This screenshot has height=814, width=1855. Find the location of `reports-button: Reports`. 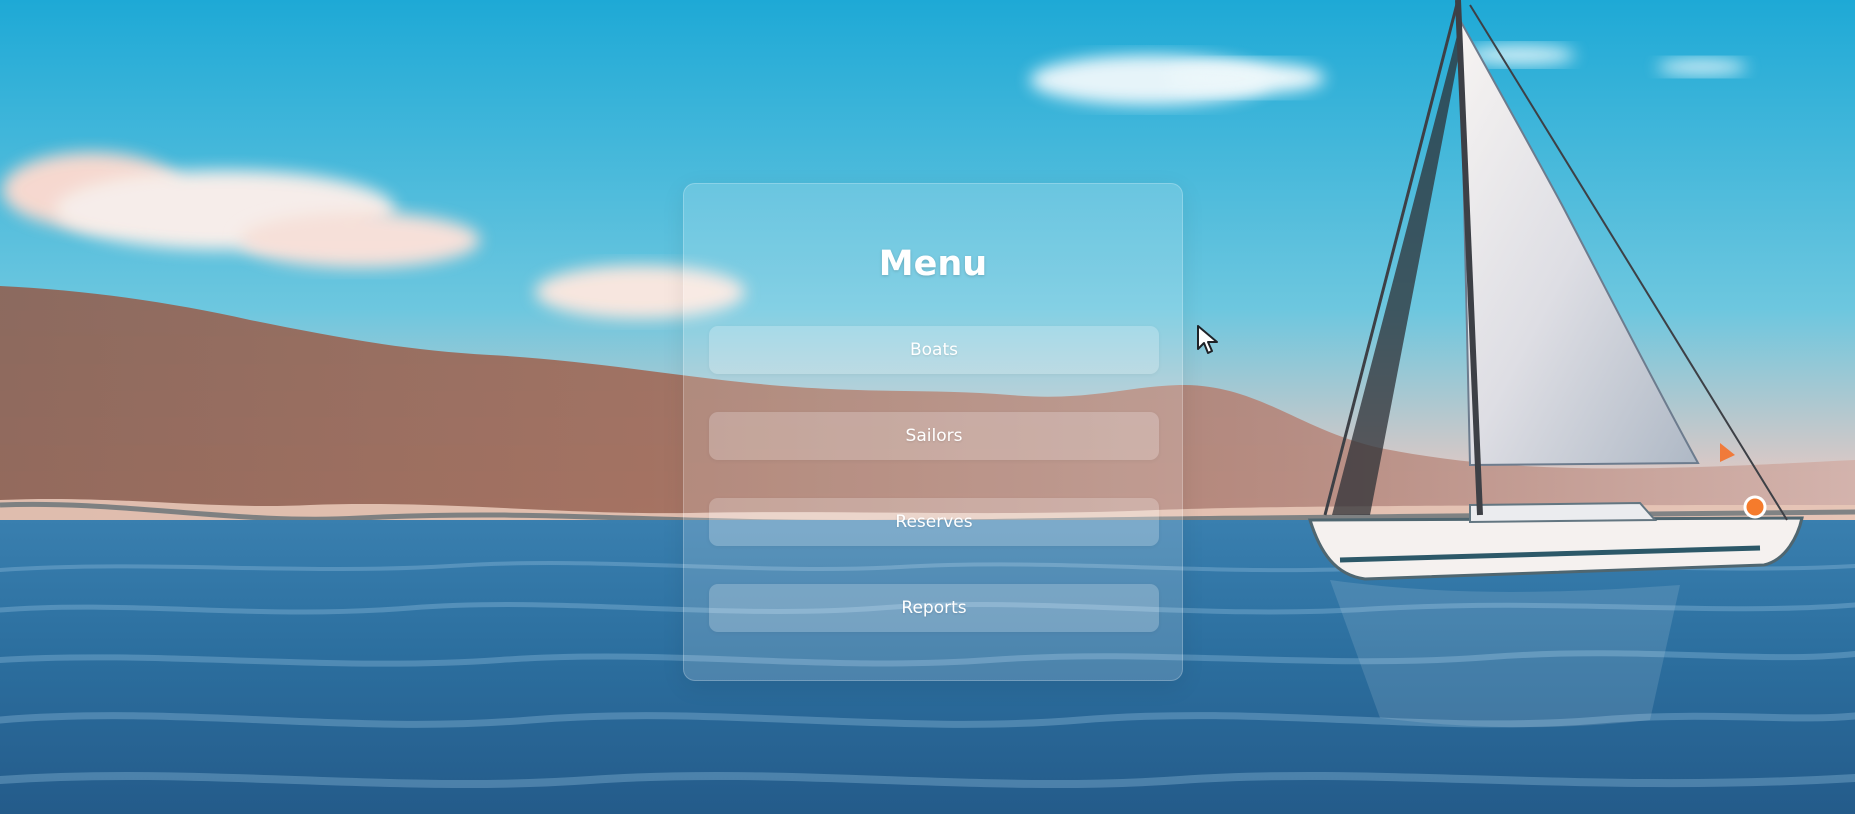

reports-button: Reports is located at coordinates (934, 608).